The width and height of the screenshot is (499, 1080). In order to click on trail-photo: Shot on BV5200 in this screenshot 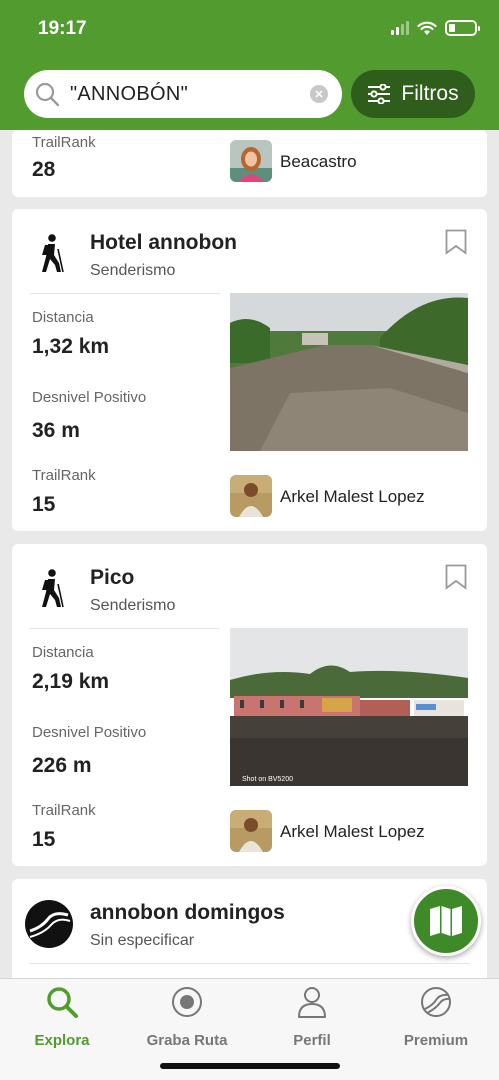, I will do `click(349, 707)`.